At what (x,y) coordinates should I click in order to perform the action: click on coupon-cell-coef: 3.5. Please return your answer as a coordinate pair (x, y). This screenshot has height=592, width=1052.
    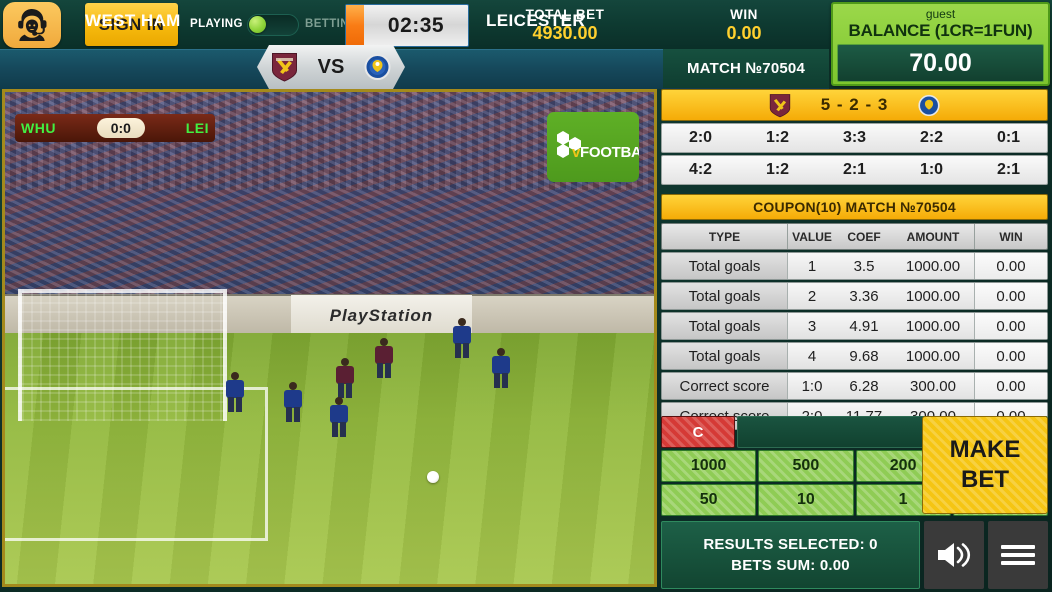
    Looking at the image, I should click on (864, 266).